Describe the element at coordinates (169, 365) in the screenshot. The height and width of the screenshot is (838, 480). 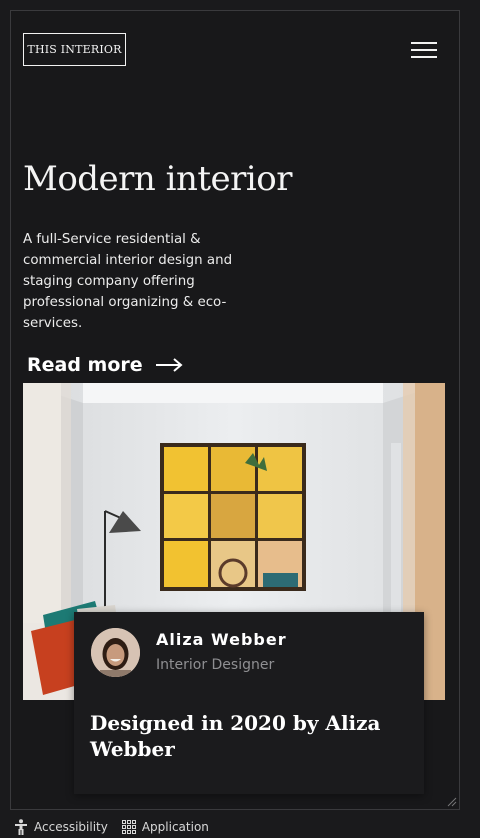
I see `arrow-right-icon` at that location.